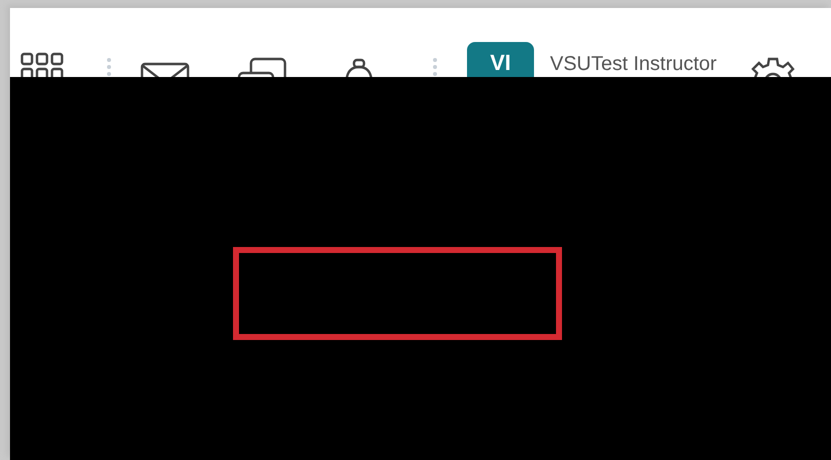 The height and width of the screenshot is (460, 831). Describe the element at coordinates (500, 59) in the screenshot. I see `avatar: VI` at that location.